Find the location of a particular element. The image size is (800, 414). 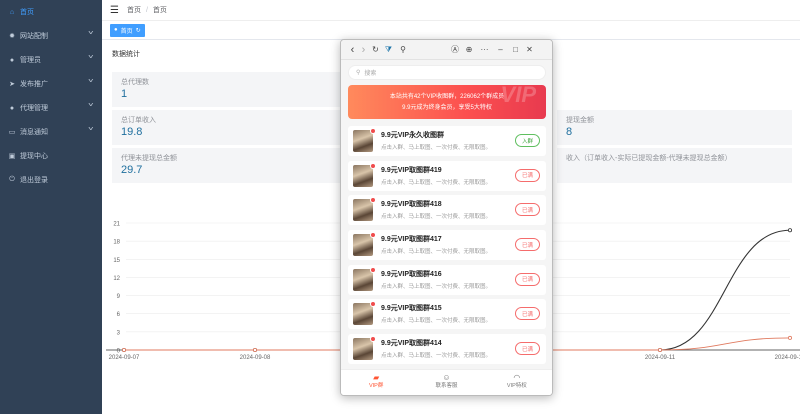

group-title: 9.9元VIP取图群418 is located at coordinates (411, 205).